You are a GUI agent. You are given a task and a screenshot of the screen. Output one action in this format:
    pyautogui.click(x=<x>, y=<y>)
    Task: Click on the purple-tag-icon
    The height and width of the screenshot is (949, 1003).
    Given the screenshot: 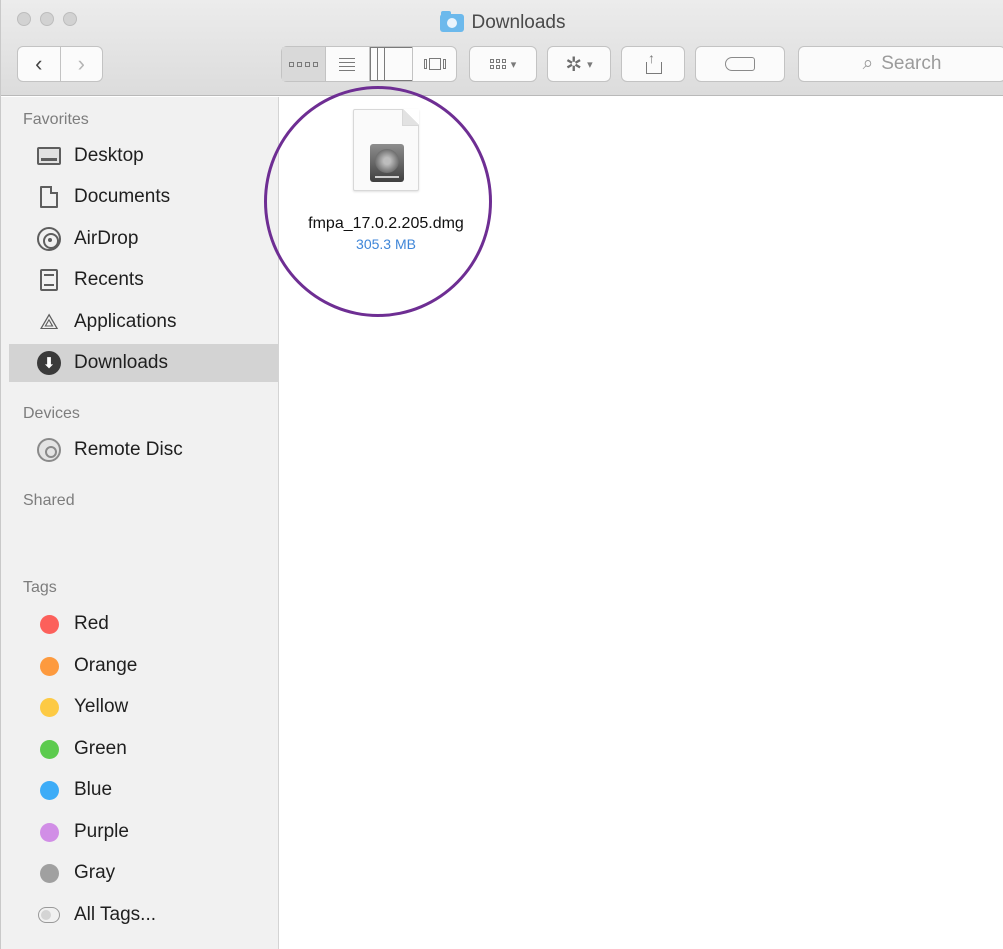 What is the action you would take?
    pyautogui.click(x=49, y=832)
    